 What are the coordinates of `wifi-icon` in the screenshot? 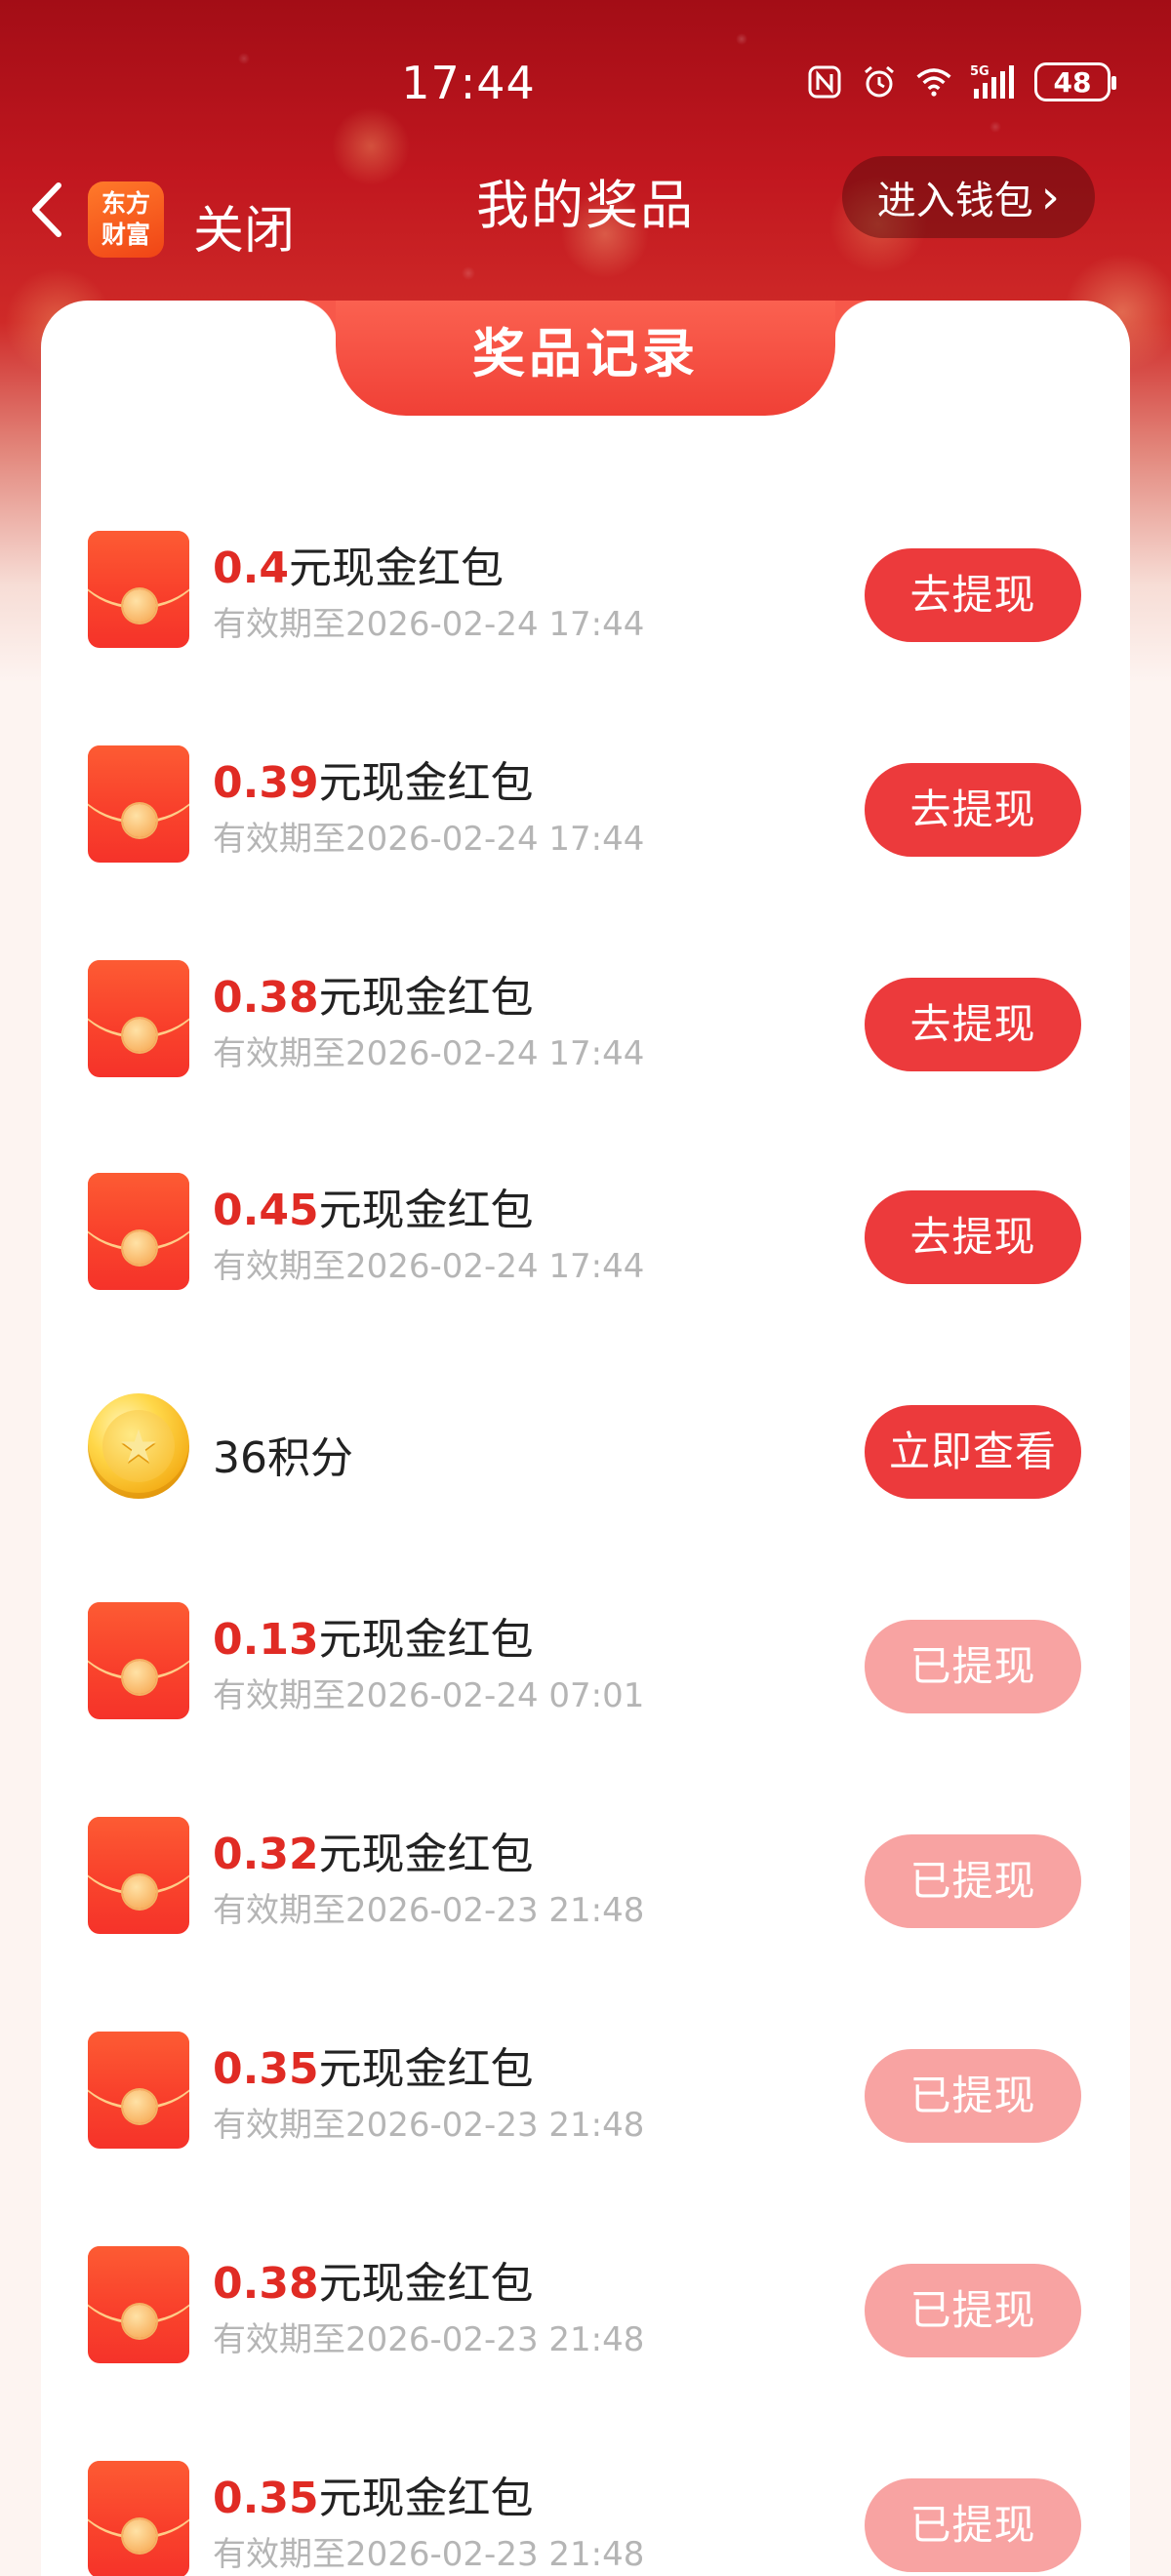 It's located at (933, 82).